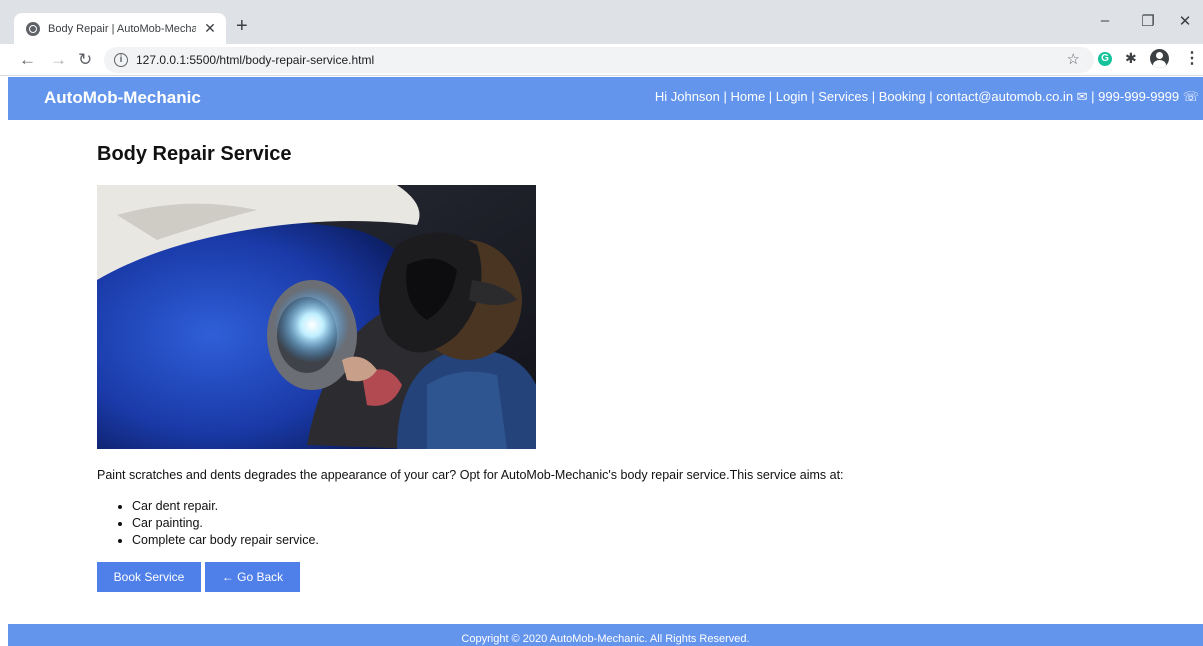 Image resolution: width=1203 pixels, height=646 pixels. I want to click on nav-link-home: Home, so click(748, 96).